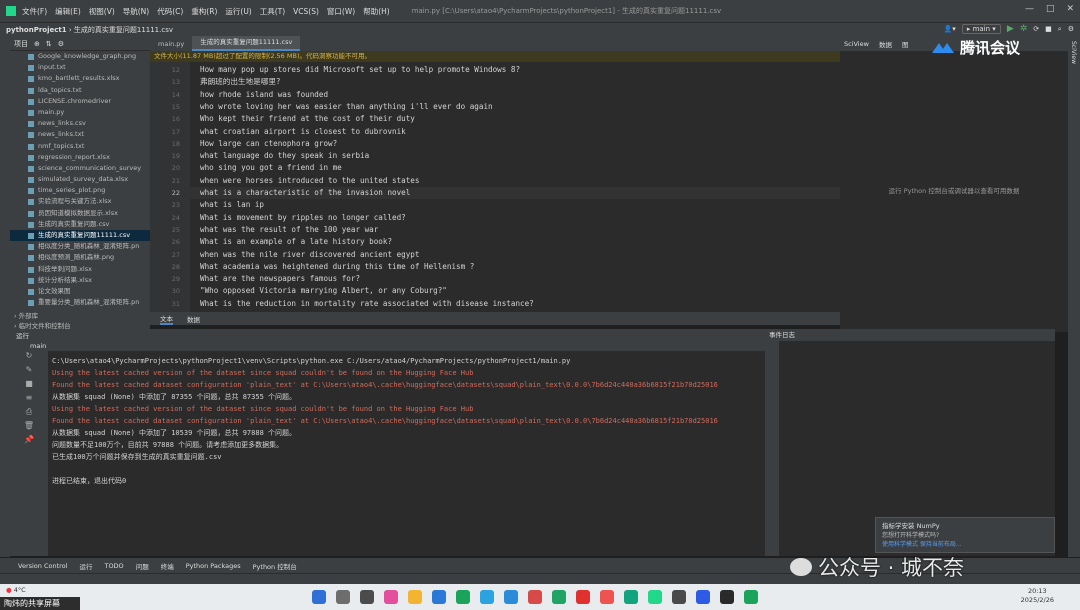 Image resolution: width=1080 pixels, height=610 pixels. Describe the element at coordinates (80, 257) in the screenshot. I see `file-tree-item: 相似度预测_随机森林.png` at that location.